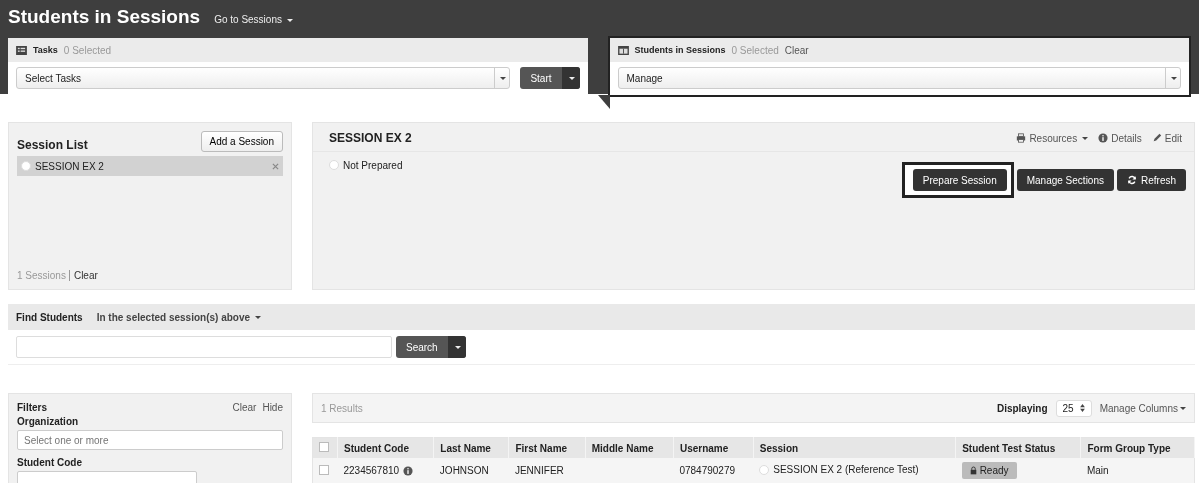  I want to click on list-icon, so click(21, 50).